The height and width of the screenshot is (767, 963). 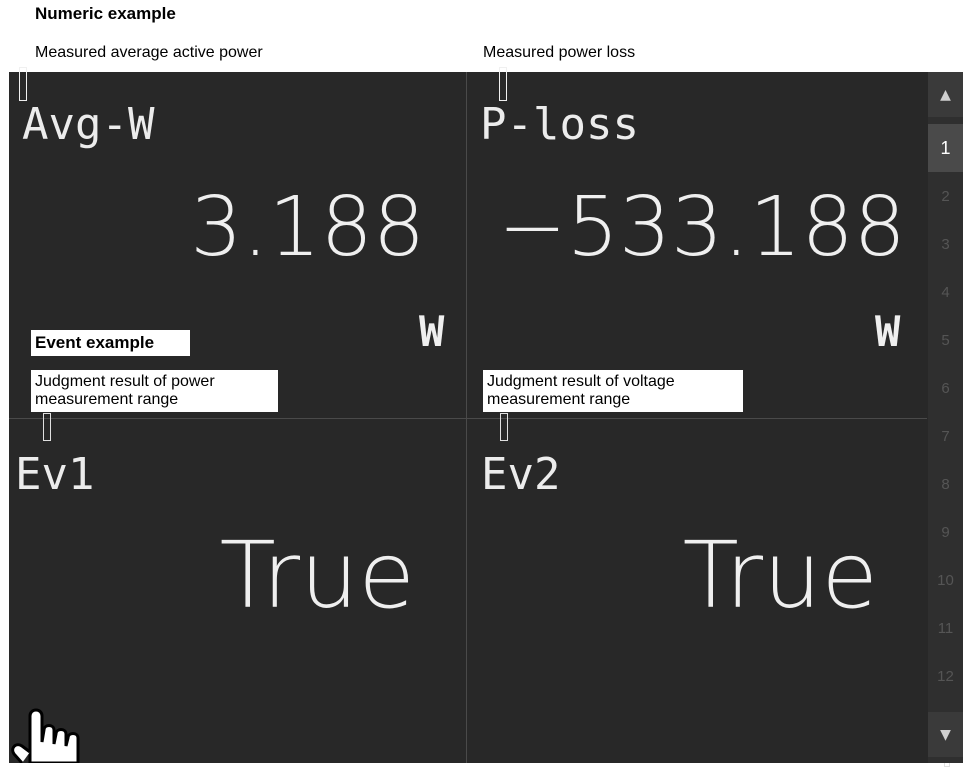 What do you see at coordinates (945, 340) in the screenshot?
I see `page-5: 5` at bounding box center [945, 340].